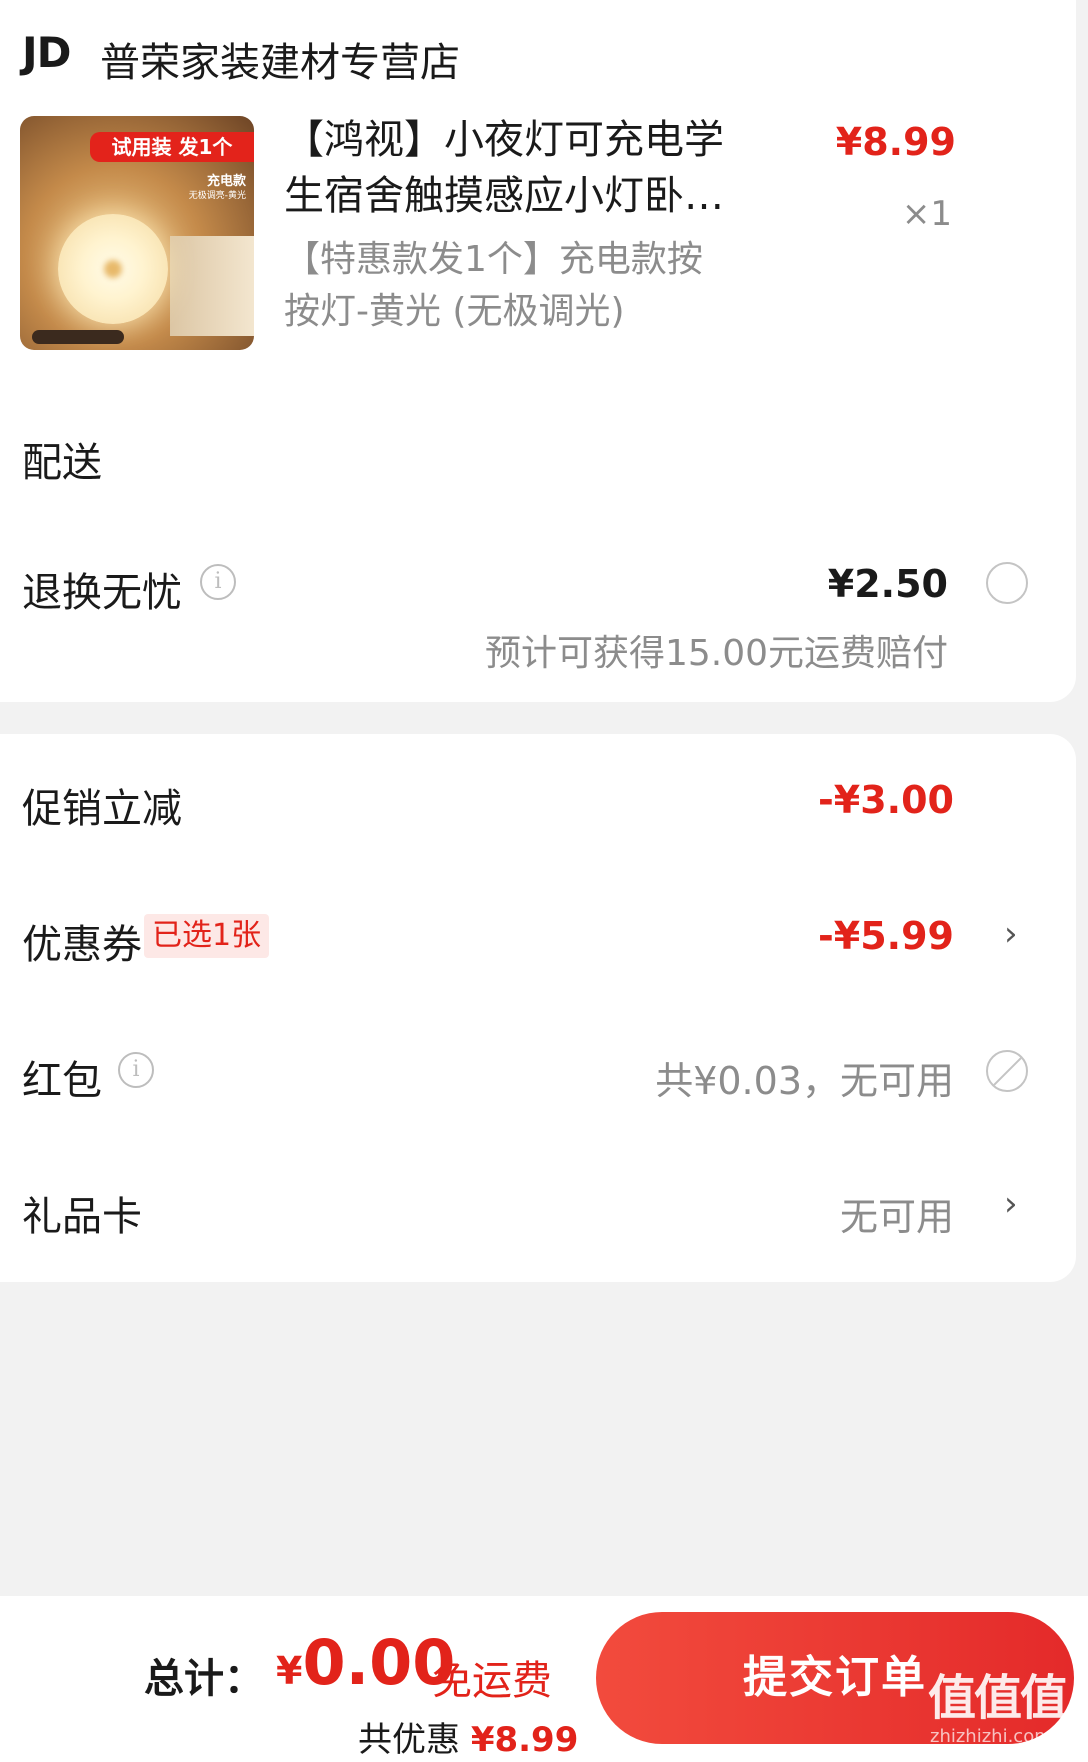 The image size is (1088, 1762). Describe the element at coordinates (78, 337) in the screenshot. I see `product-image-bottom-tag` at that location.